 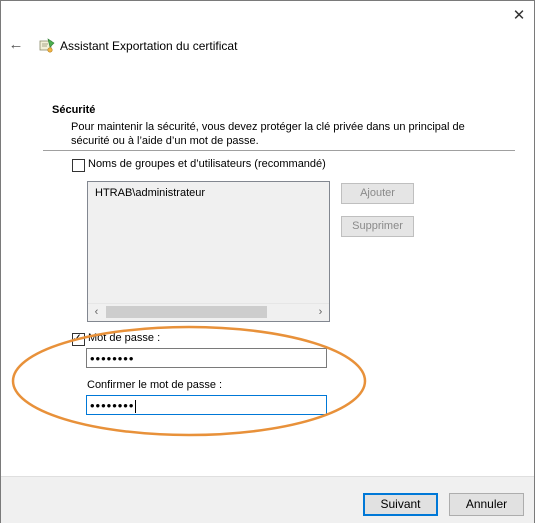 I want to click on scroll-left-button: ‹, so click(x=96, y=312).